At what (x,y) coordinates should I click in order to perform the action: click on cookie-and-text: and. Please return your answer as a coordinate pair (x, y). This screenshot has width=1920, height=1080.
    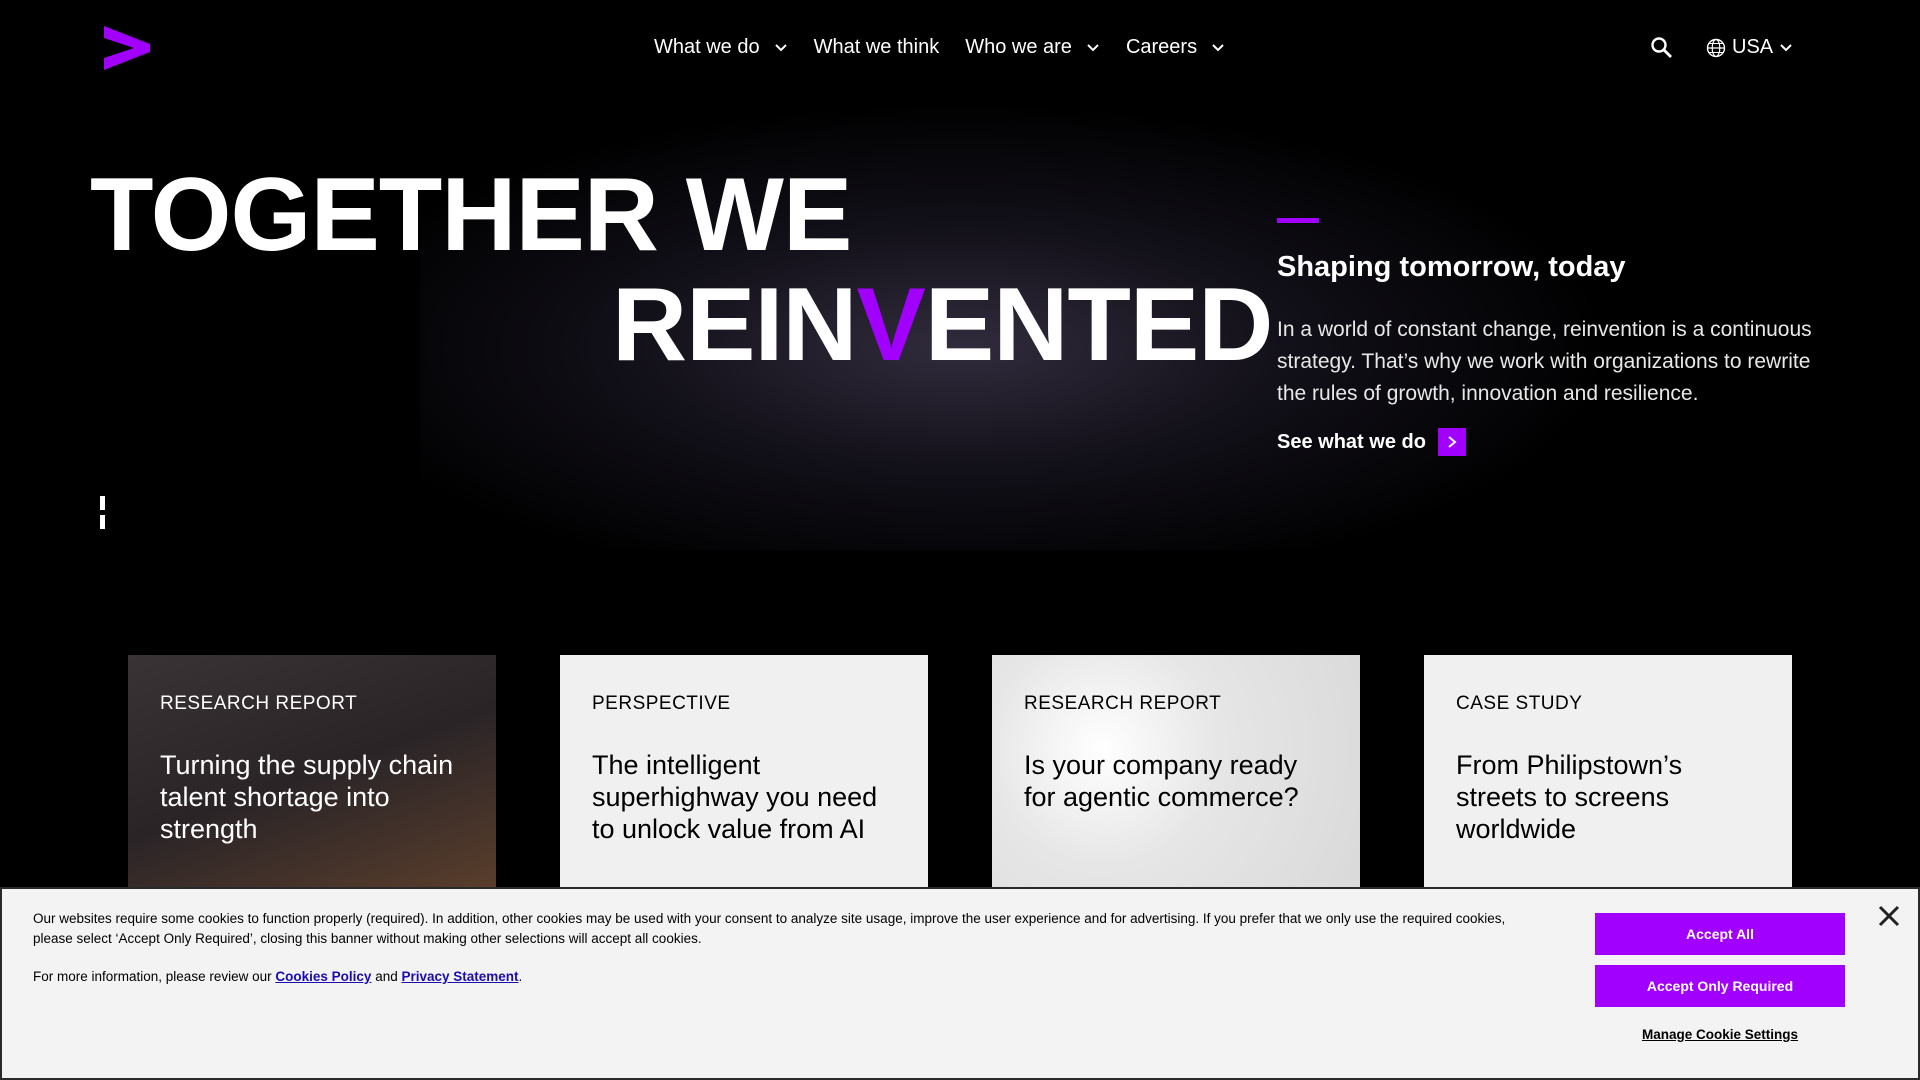
    Looking at the image, I should click on (386, 976).